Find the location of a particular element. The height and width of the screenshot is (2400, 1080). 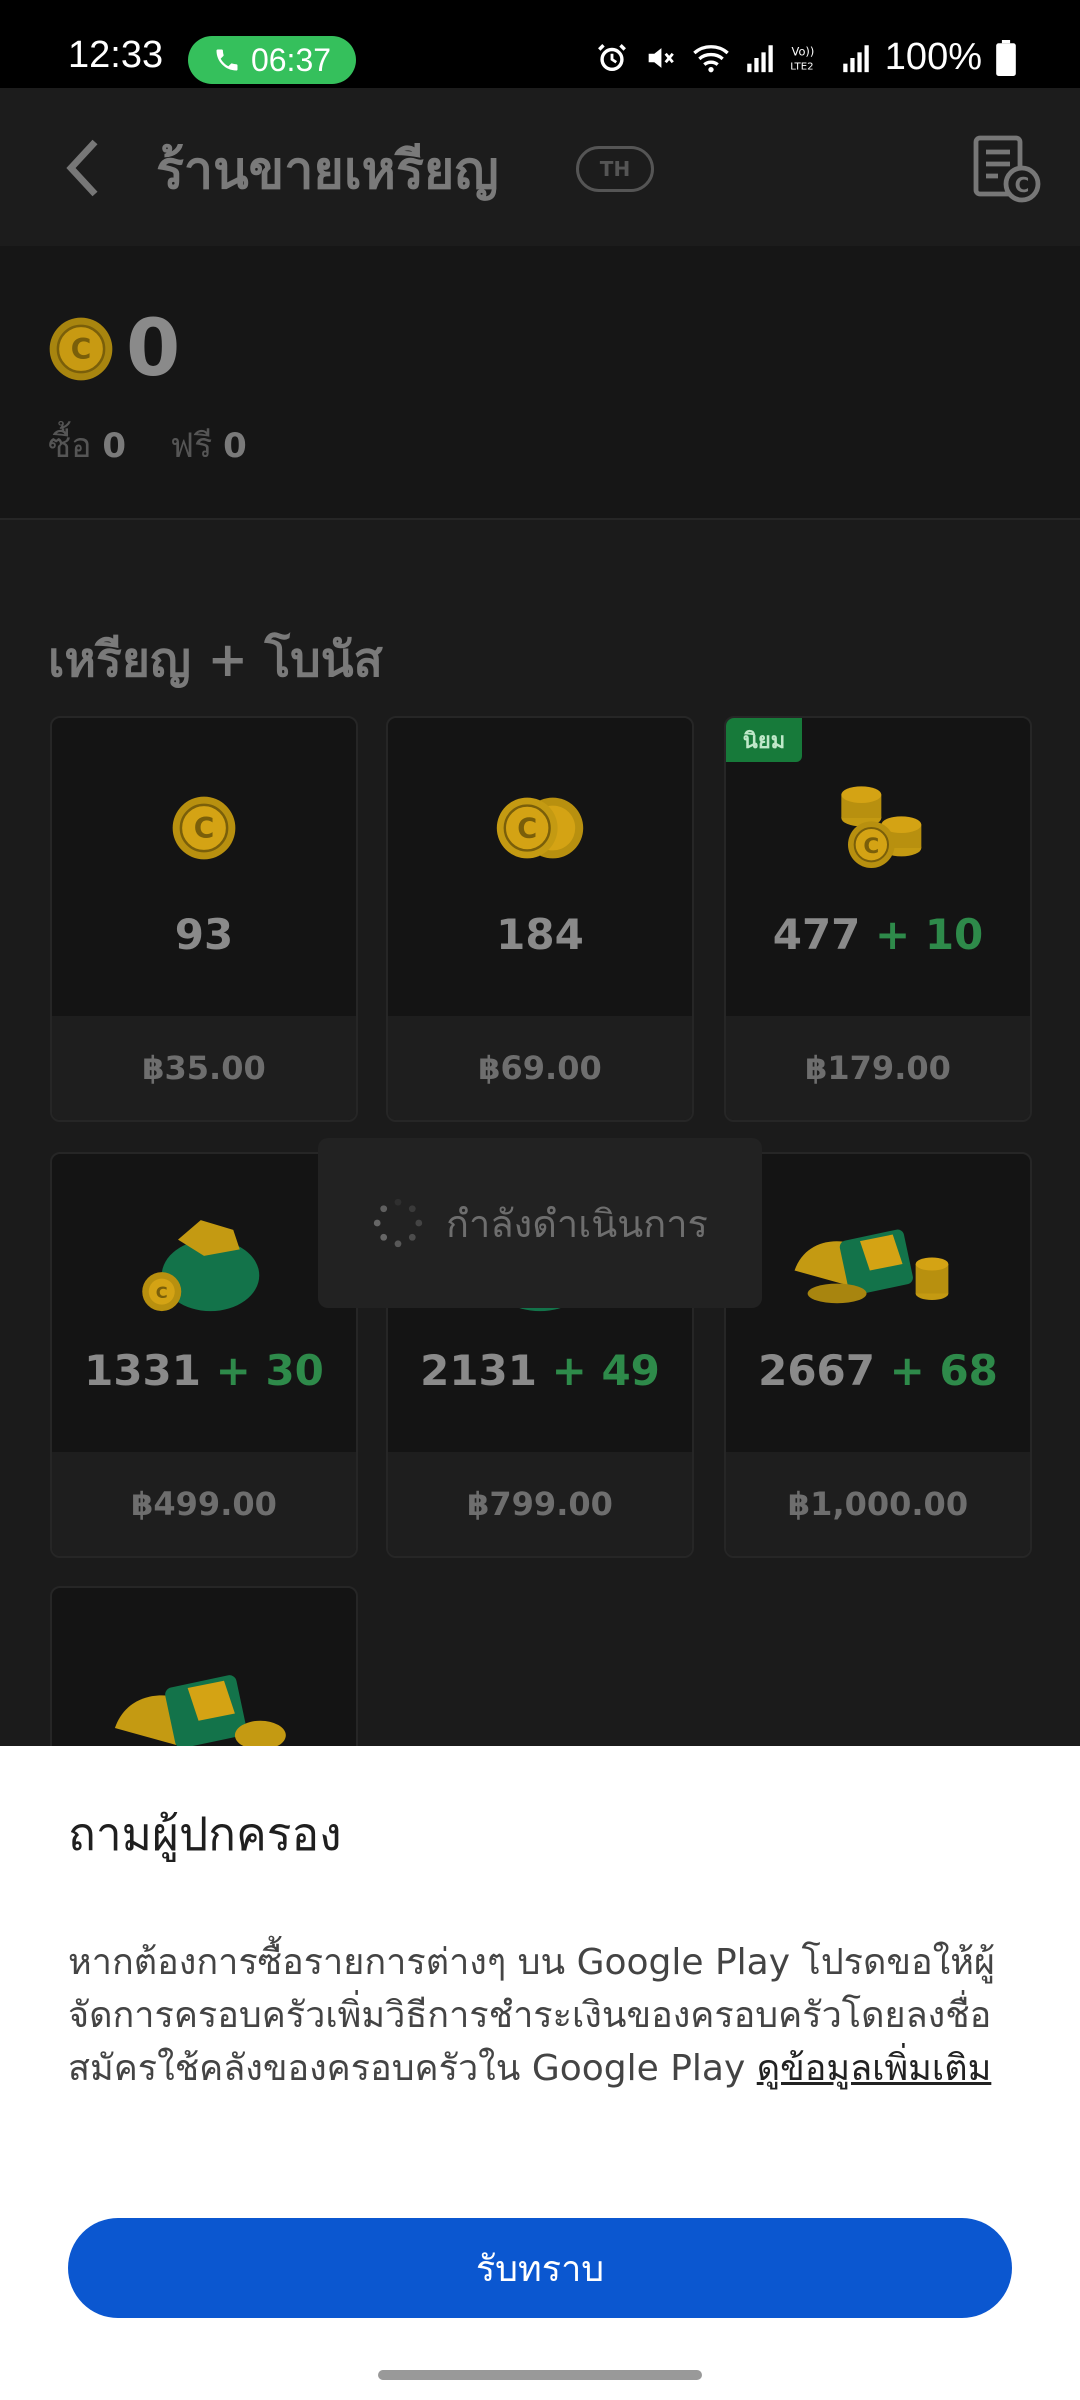

coin-icon: C is located at coordinates (81, 349).